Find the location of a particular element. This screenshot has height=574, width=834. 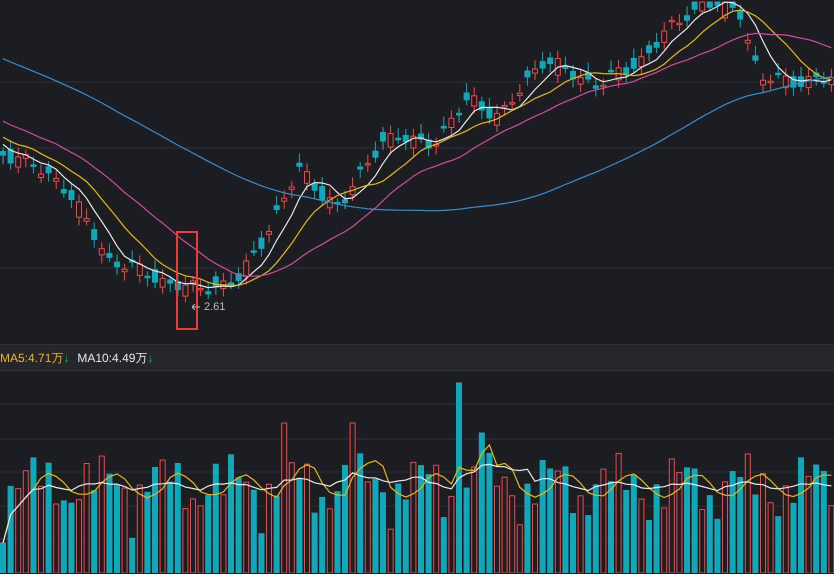

low-price-label: 2.61 is located at coordinates (215, 307).